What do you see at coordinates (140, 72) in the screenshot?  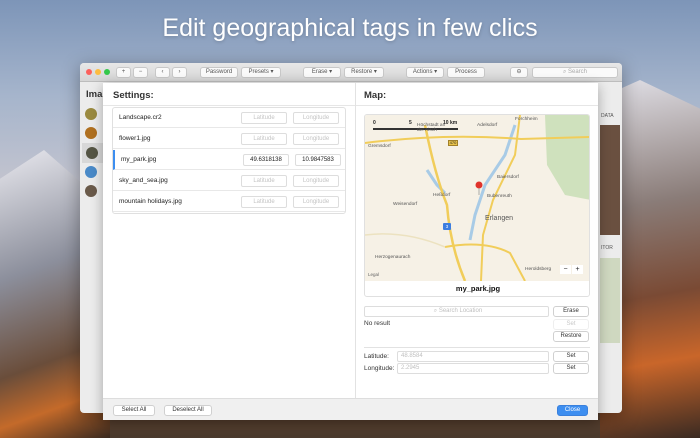 I see `remove-button: −` at bounding box center [140, 72].